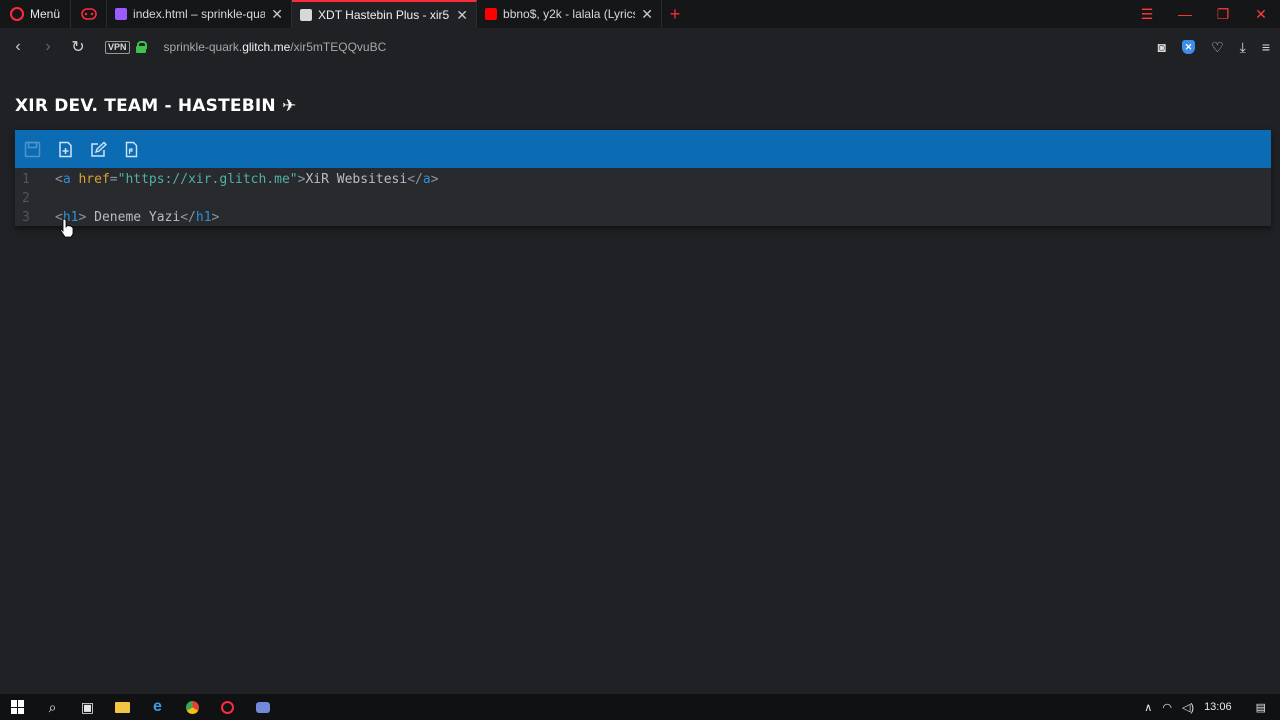  Describe the element at coordinates (157, 707) in the screenshot. I see `edge-icon: e` at that location.